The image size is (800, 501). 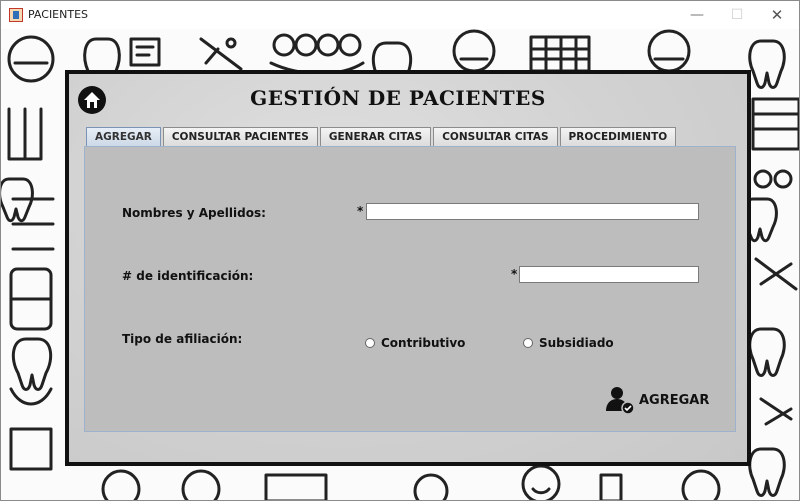 What do you see at coordinates (375, 136) in the screenshot?
I see `tab-generar-citas: GENERAR CITAS` at bounding box center [375, 136].